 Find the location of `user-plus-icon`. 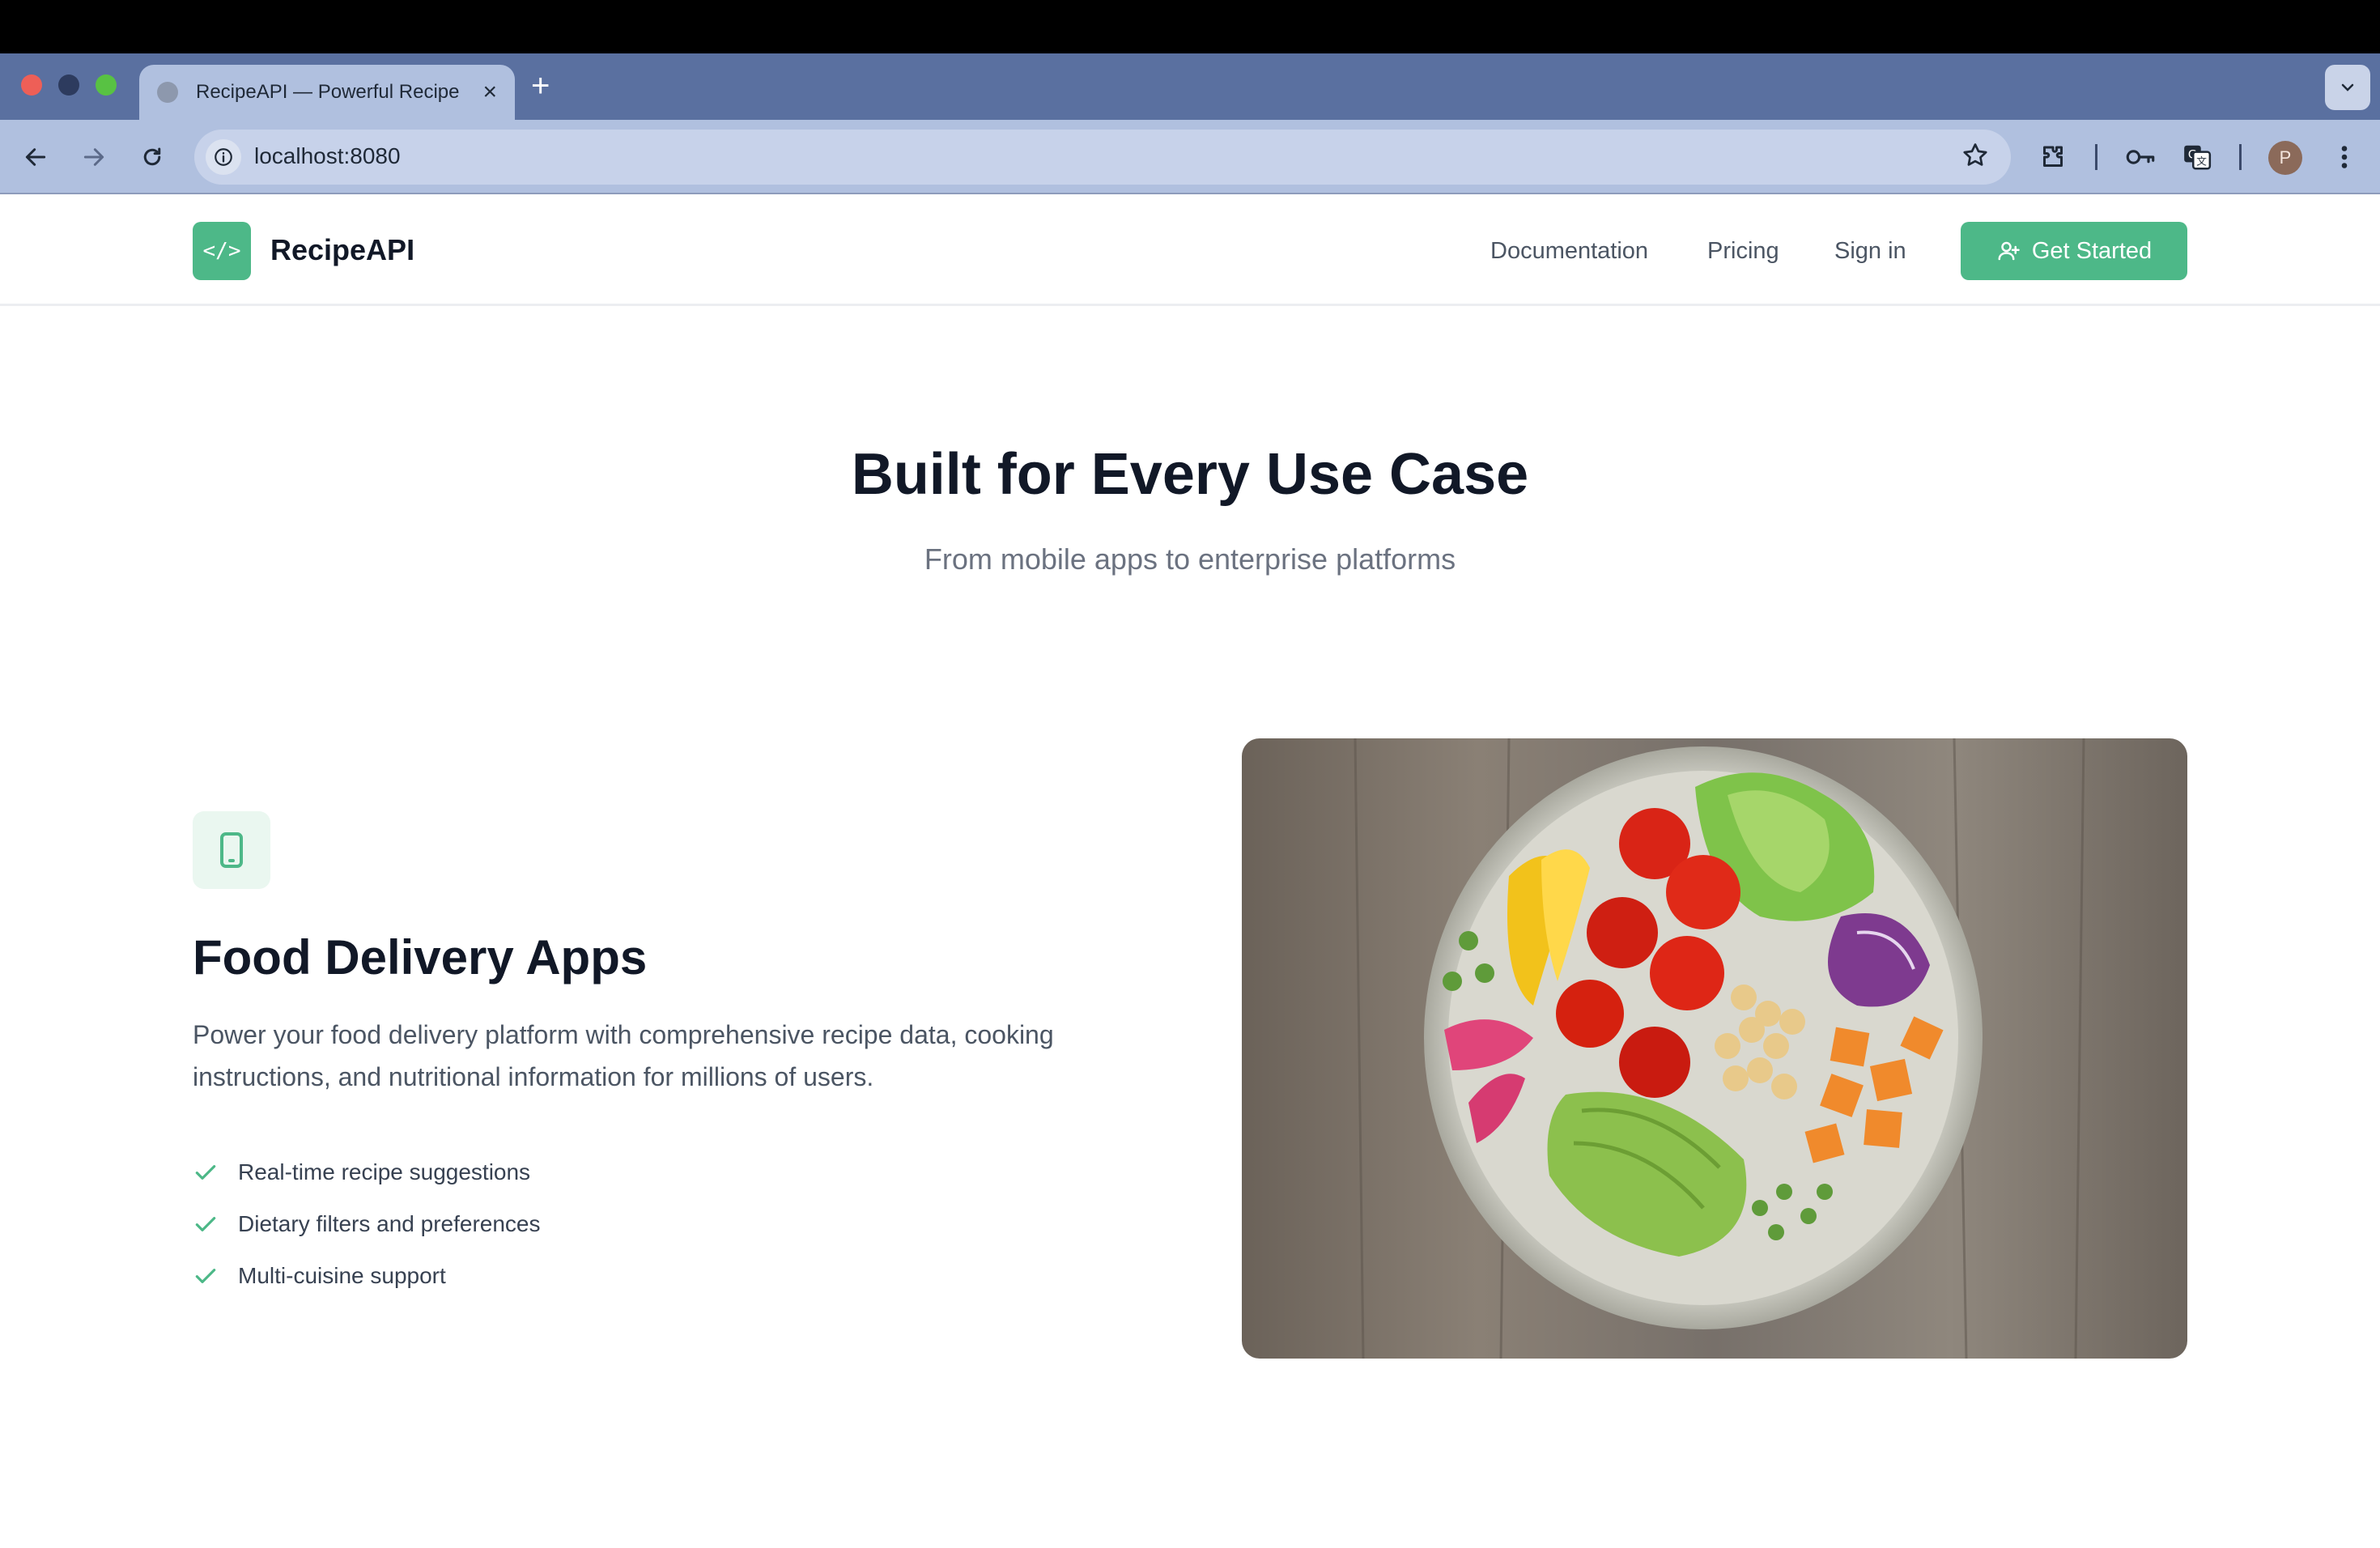

user-plus-icon is located at coordinates (2009, 251).